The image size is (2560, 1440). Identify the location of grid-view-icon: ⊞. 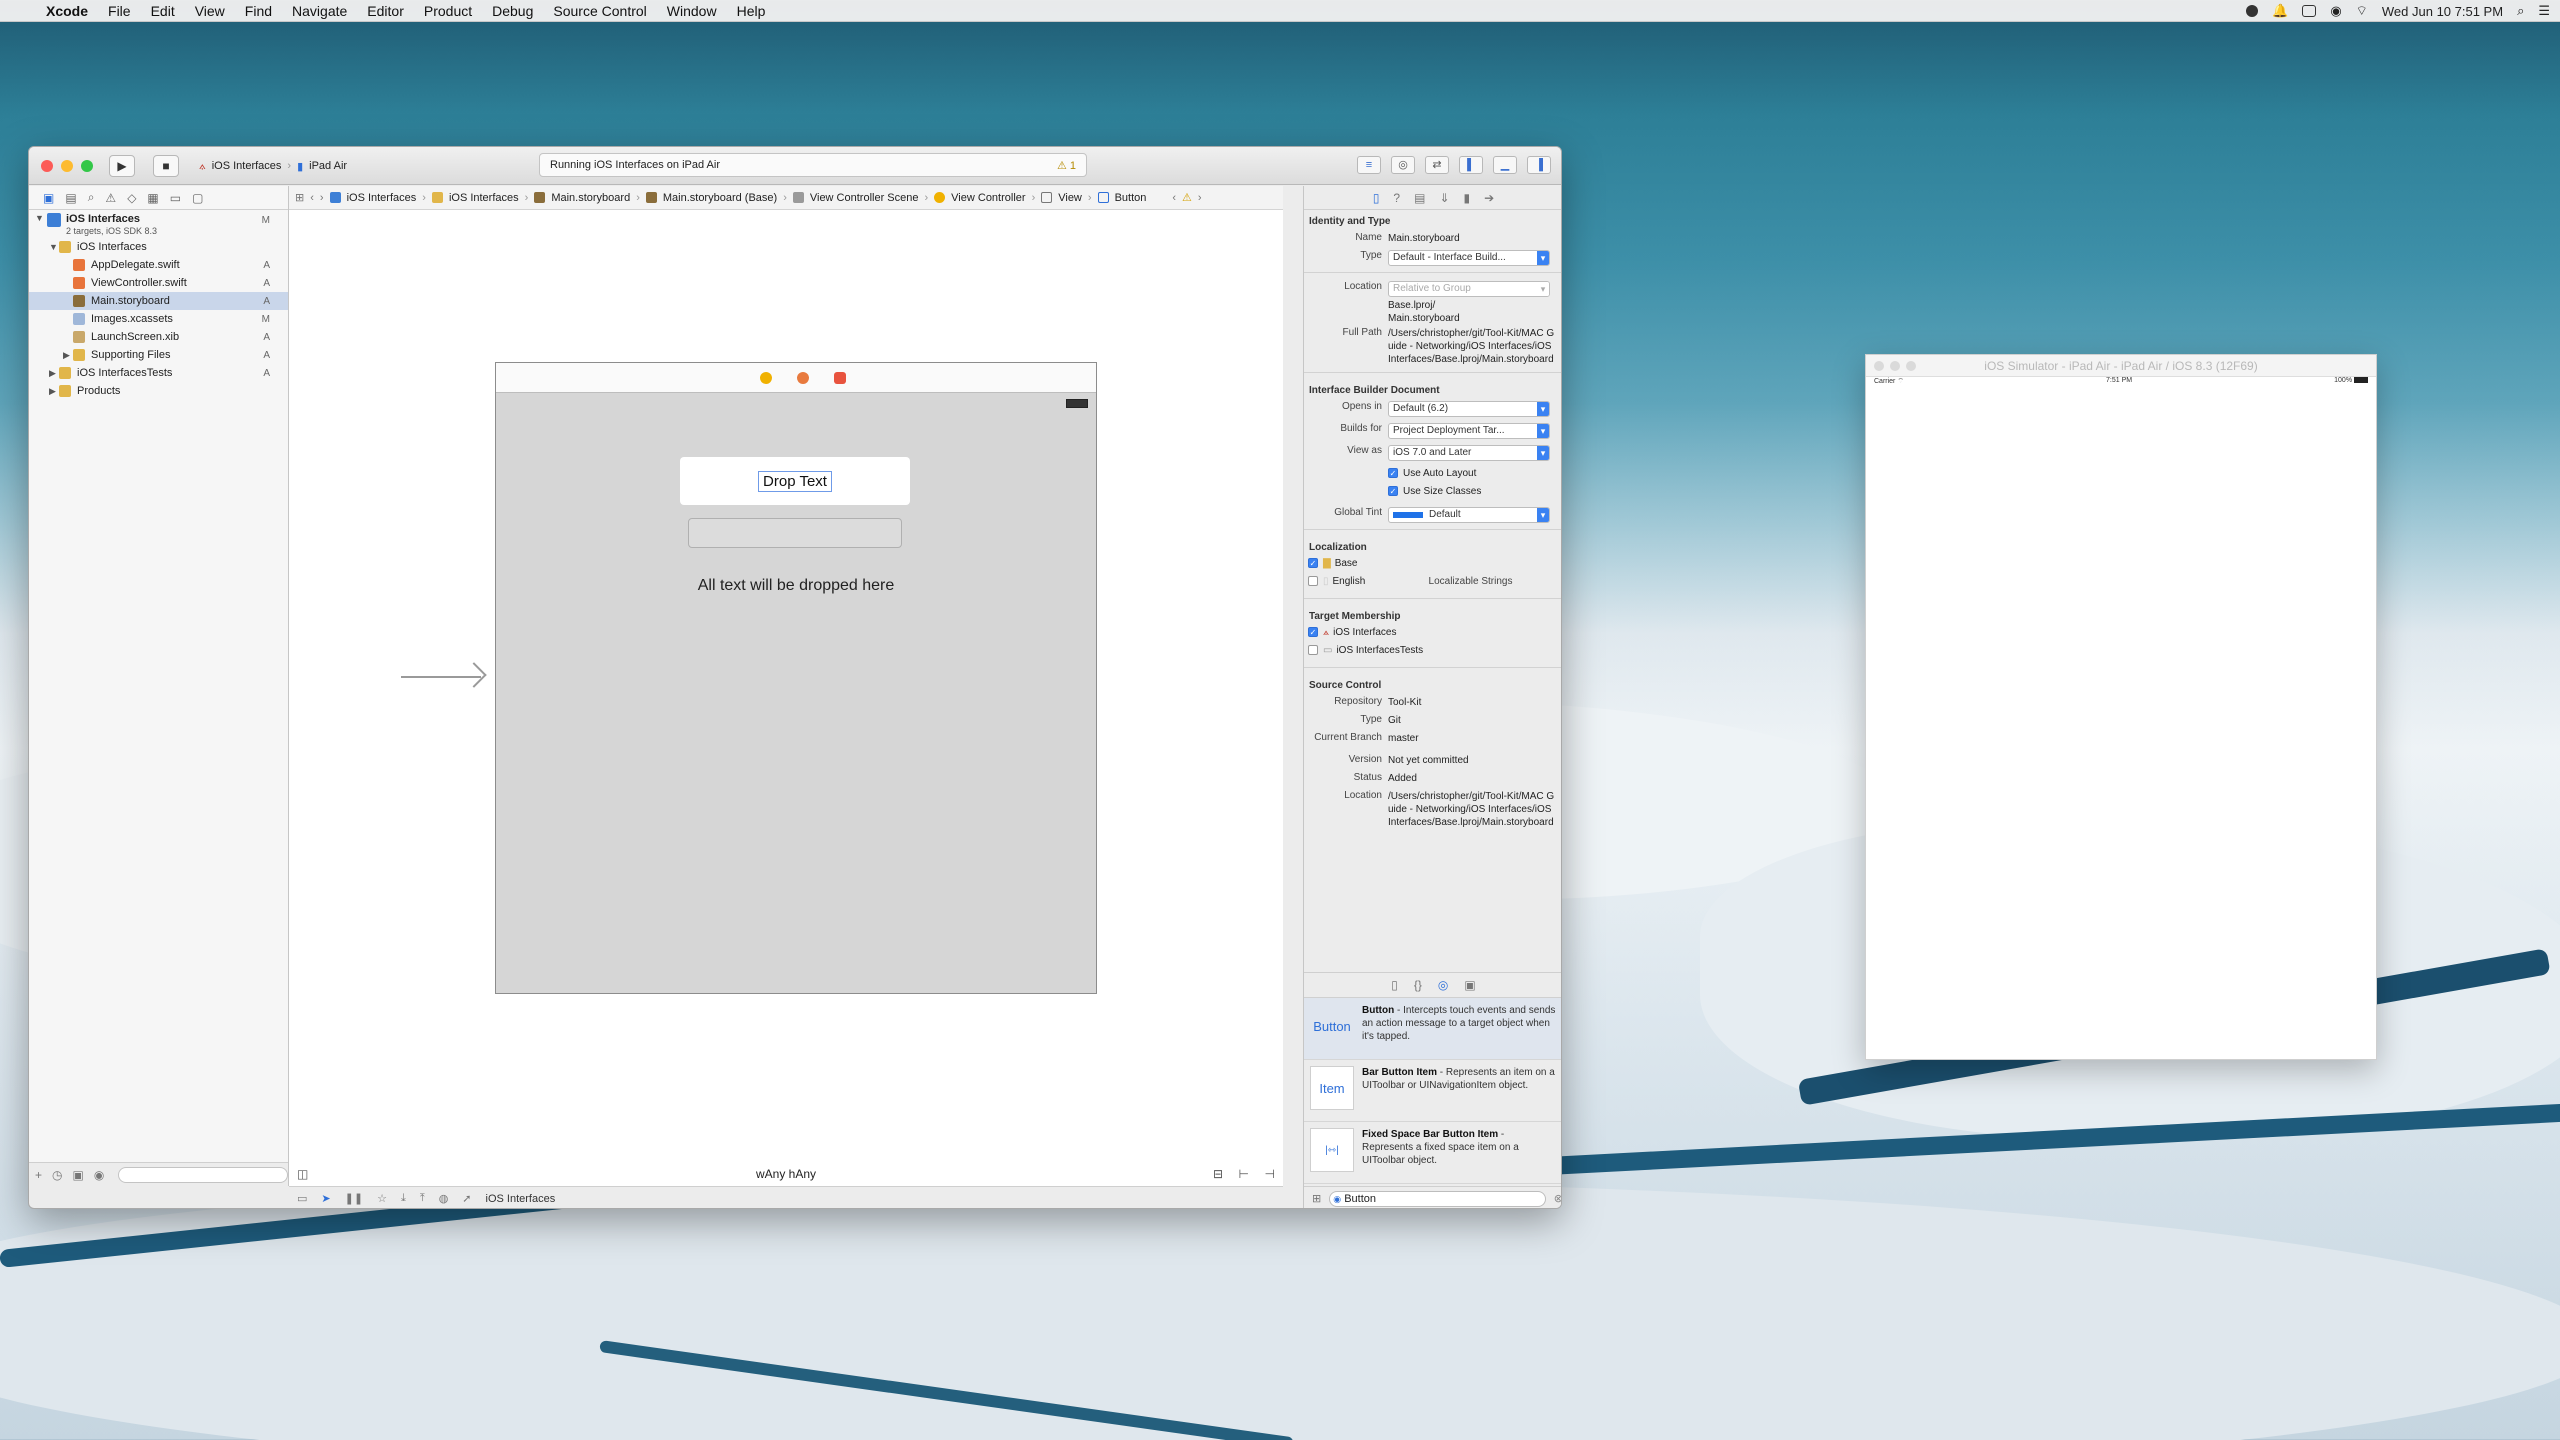
(1316, 1198).